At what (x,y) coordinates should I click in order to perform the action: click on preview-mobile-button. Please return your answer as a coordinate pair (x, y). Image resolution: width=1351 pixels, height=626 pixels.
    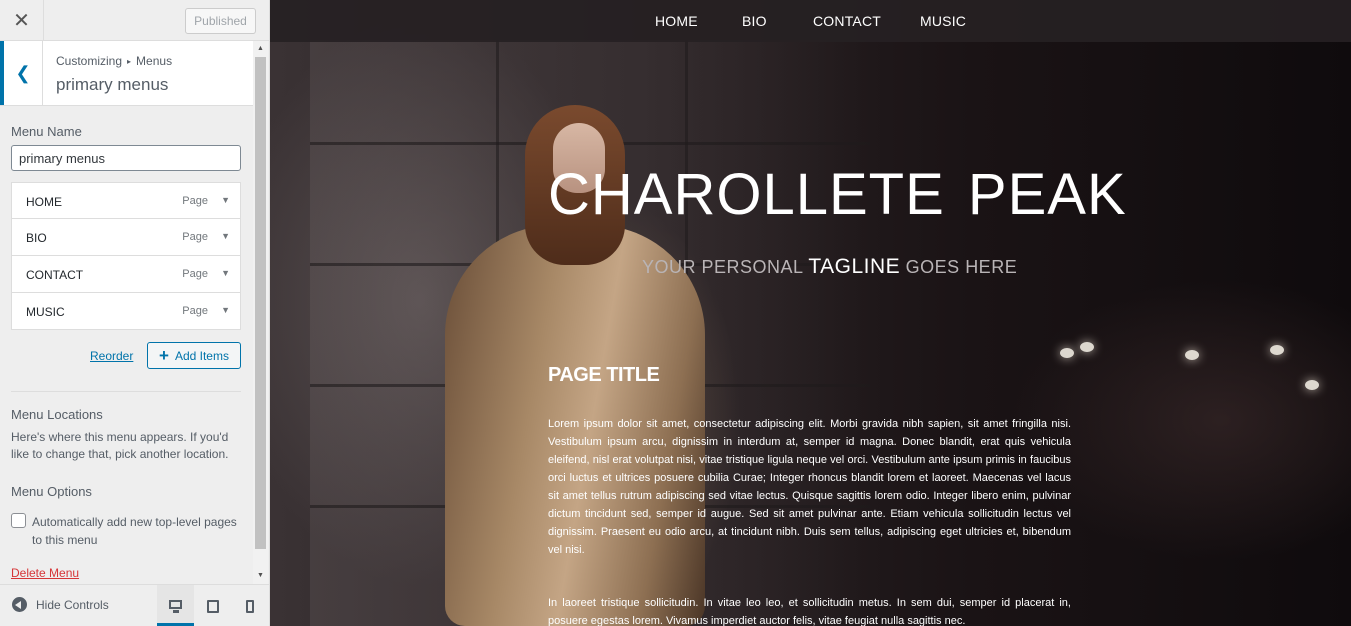
    Looking at the image, I should click on (249, 605).